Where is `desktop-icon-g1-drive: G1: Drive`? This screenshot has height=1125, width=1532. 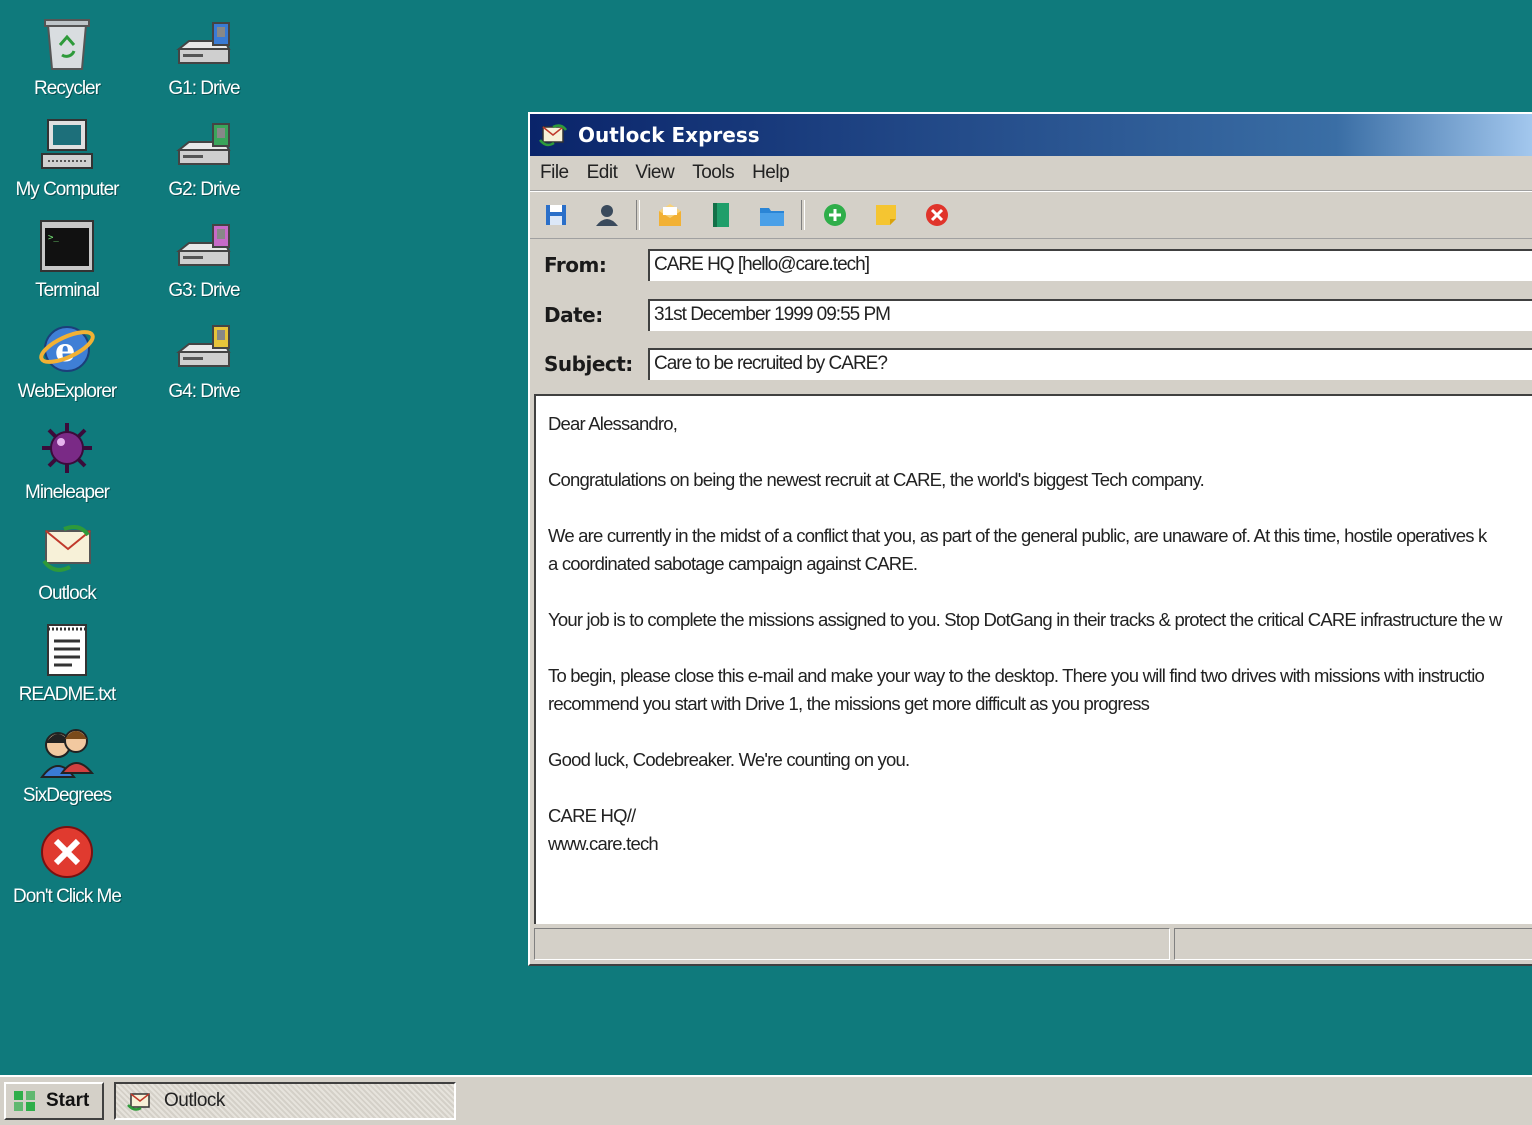
desktop-icon-g1-drive: G1: Drive is located at coordinates (204, 57).